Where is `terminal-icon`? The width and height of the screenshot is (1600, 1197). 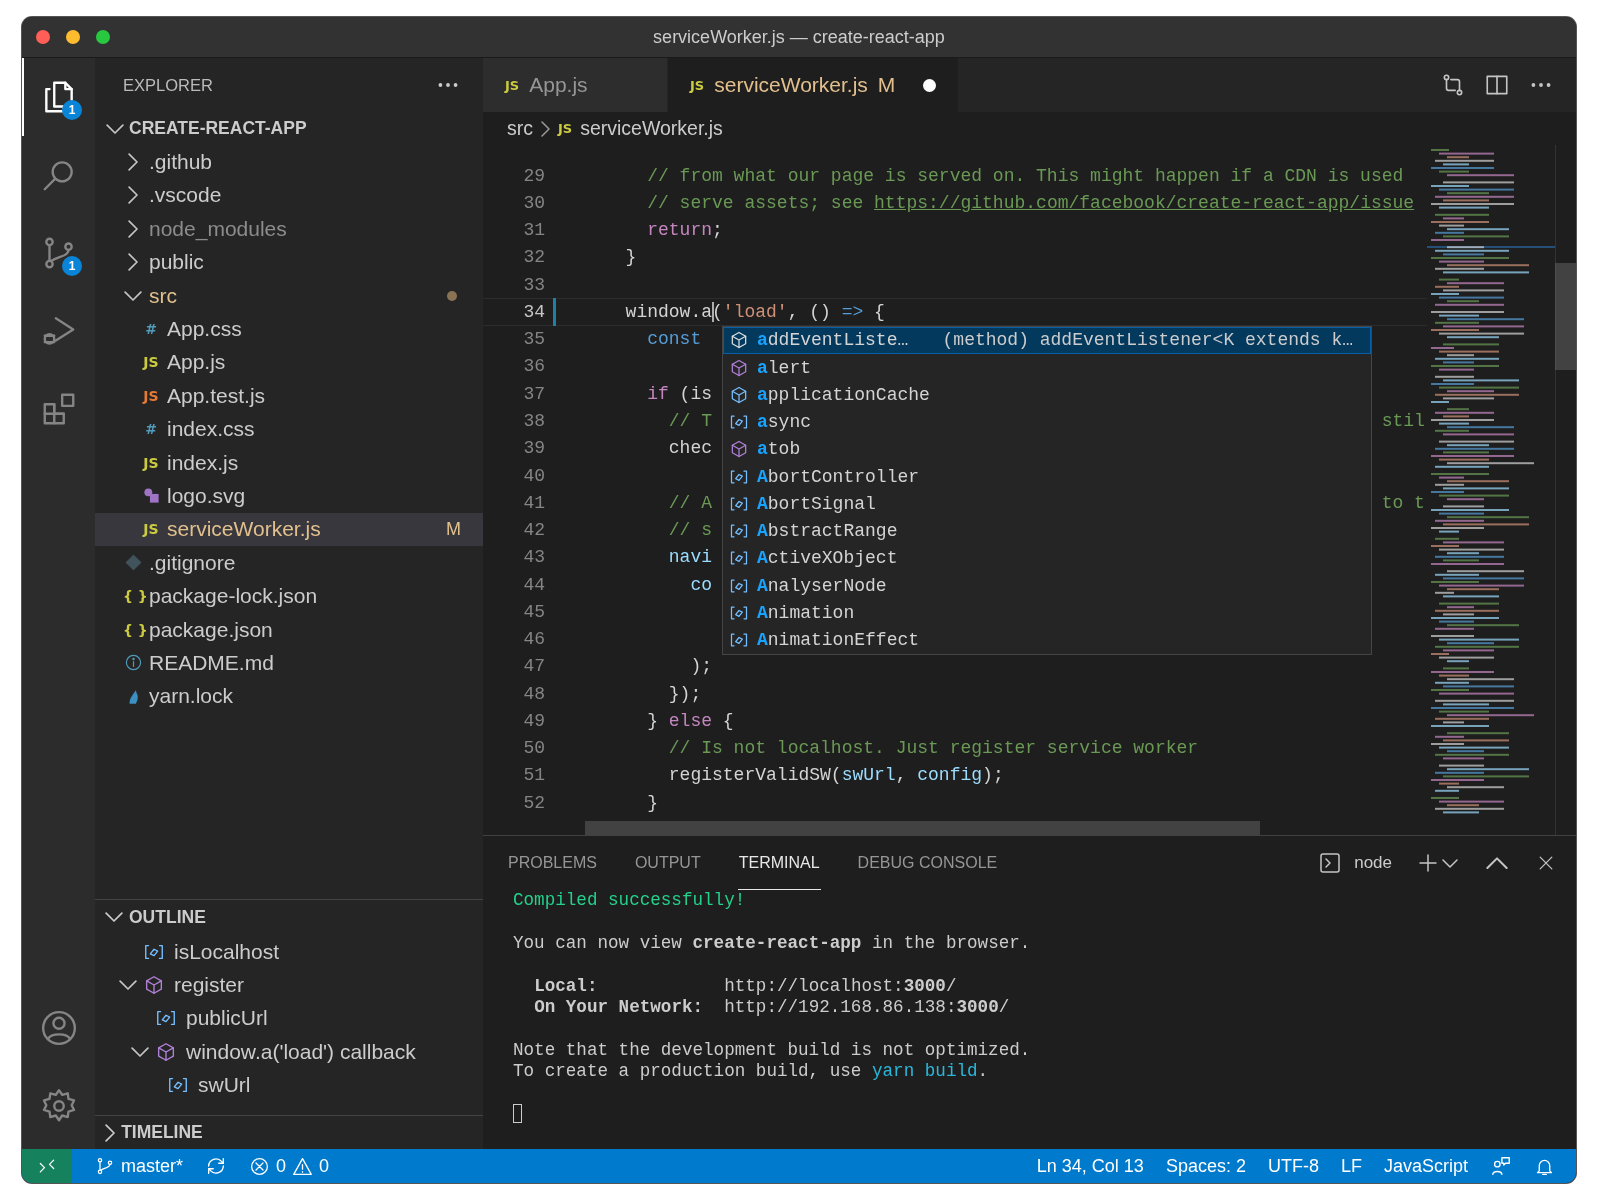
terminal-icon is located at coordinates (1330, 863).